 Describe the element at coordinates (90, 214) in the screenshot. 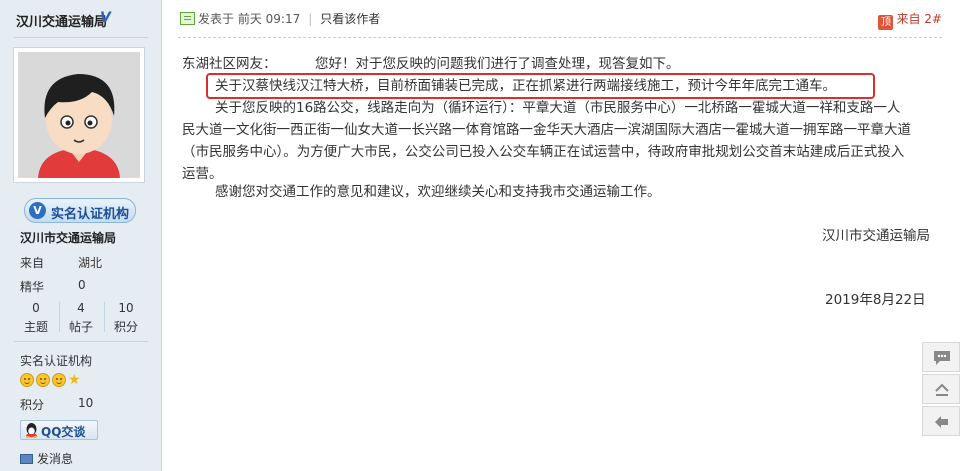

I see `verified-org-badge-label: 实名认证机构` at that location.